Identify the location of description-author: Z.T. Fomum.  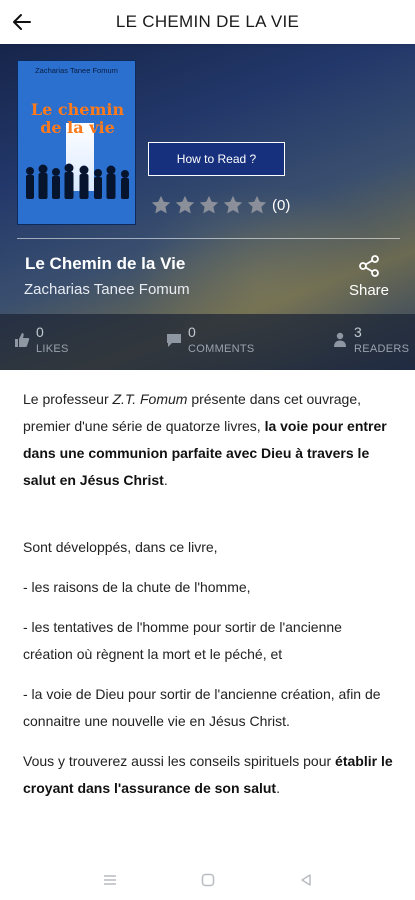
(150, 399).